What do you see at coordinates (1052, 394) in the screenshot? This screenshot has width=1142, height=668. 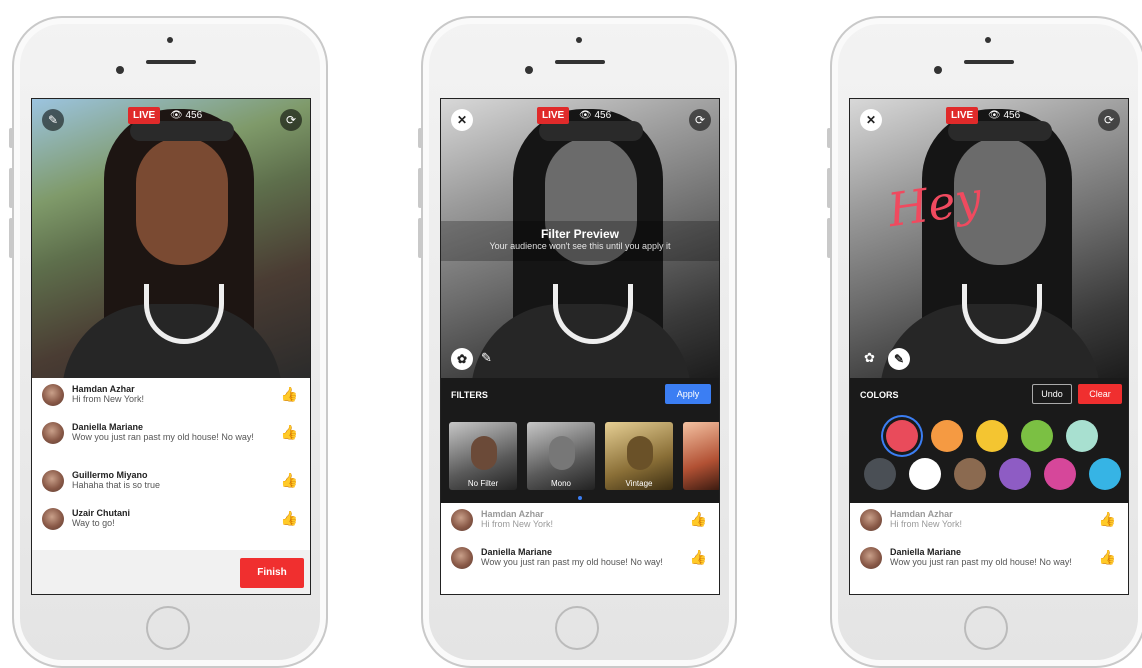 I see `undo-button: Undo` at bounding box center [1052, 394].